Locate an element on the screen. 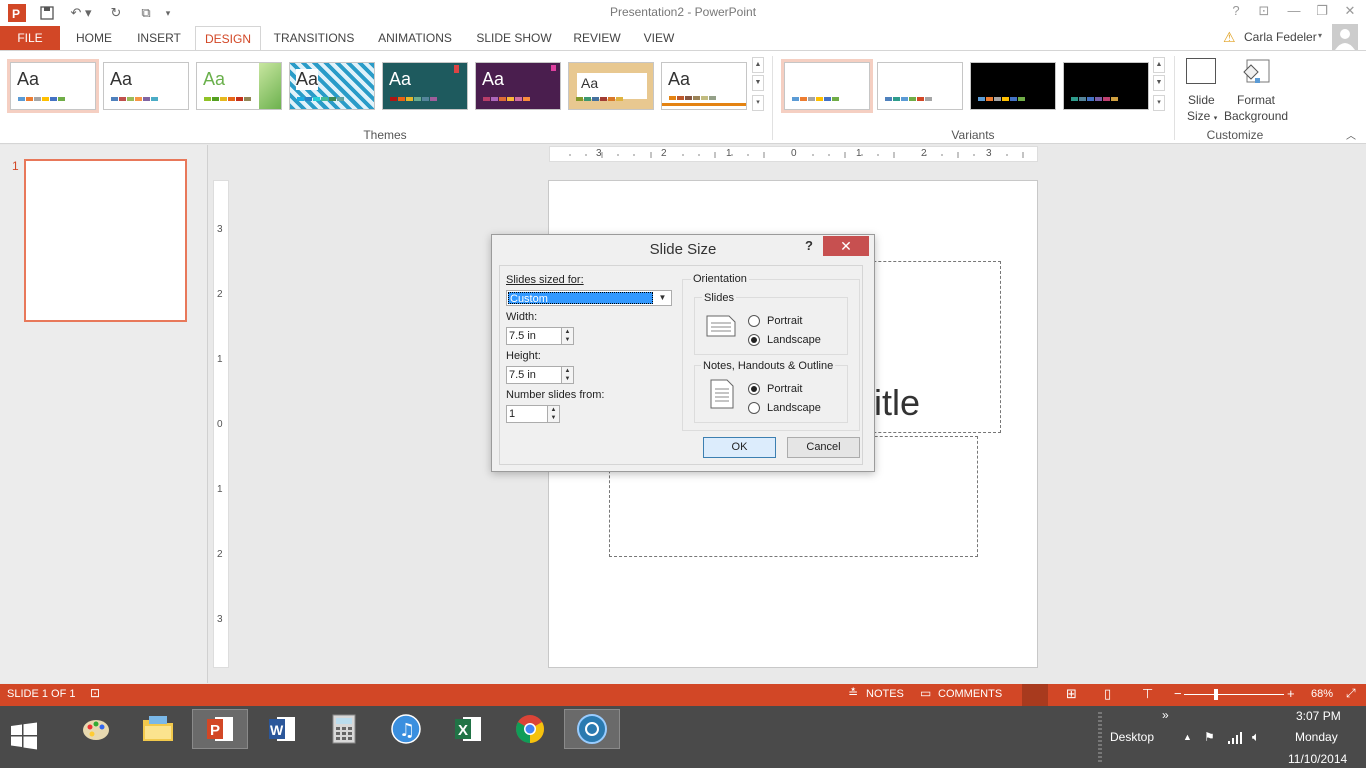 The height and width of the screenshot is (768, 1366). taskbar-excel-icon: X is located at coordinates (468, 729).